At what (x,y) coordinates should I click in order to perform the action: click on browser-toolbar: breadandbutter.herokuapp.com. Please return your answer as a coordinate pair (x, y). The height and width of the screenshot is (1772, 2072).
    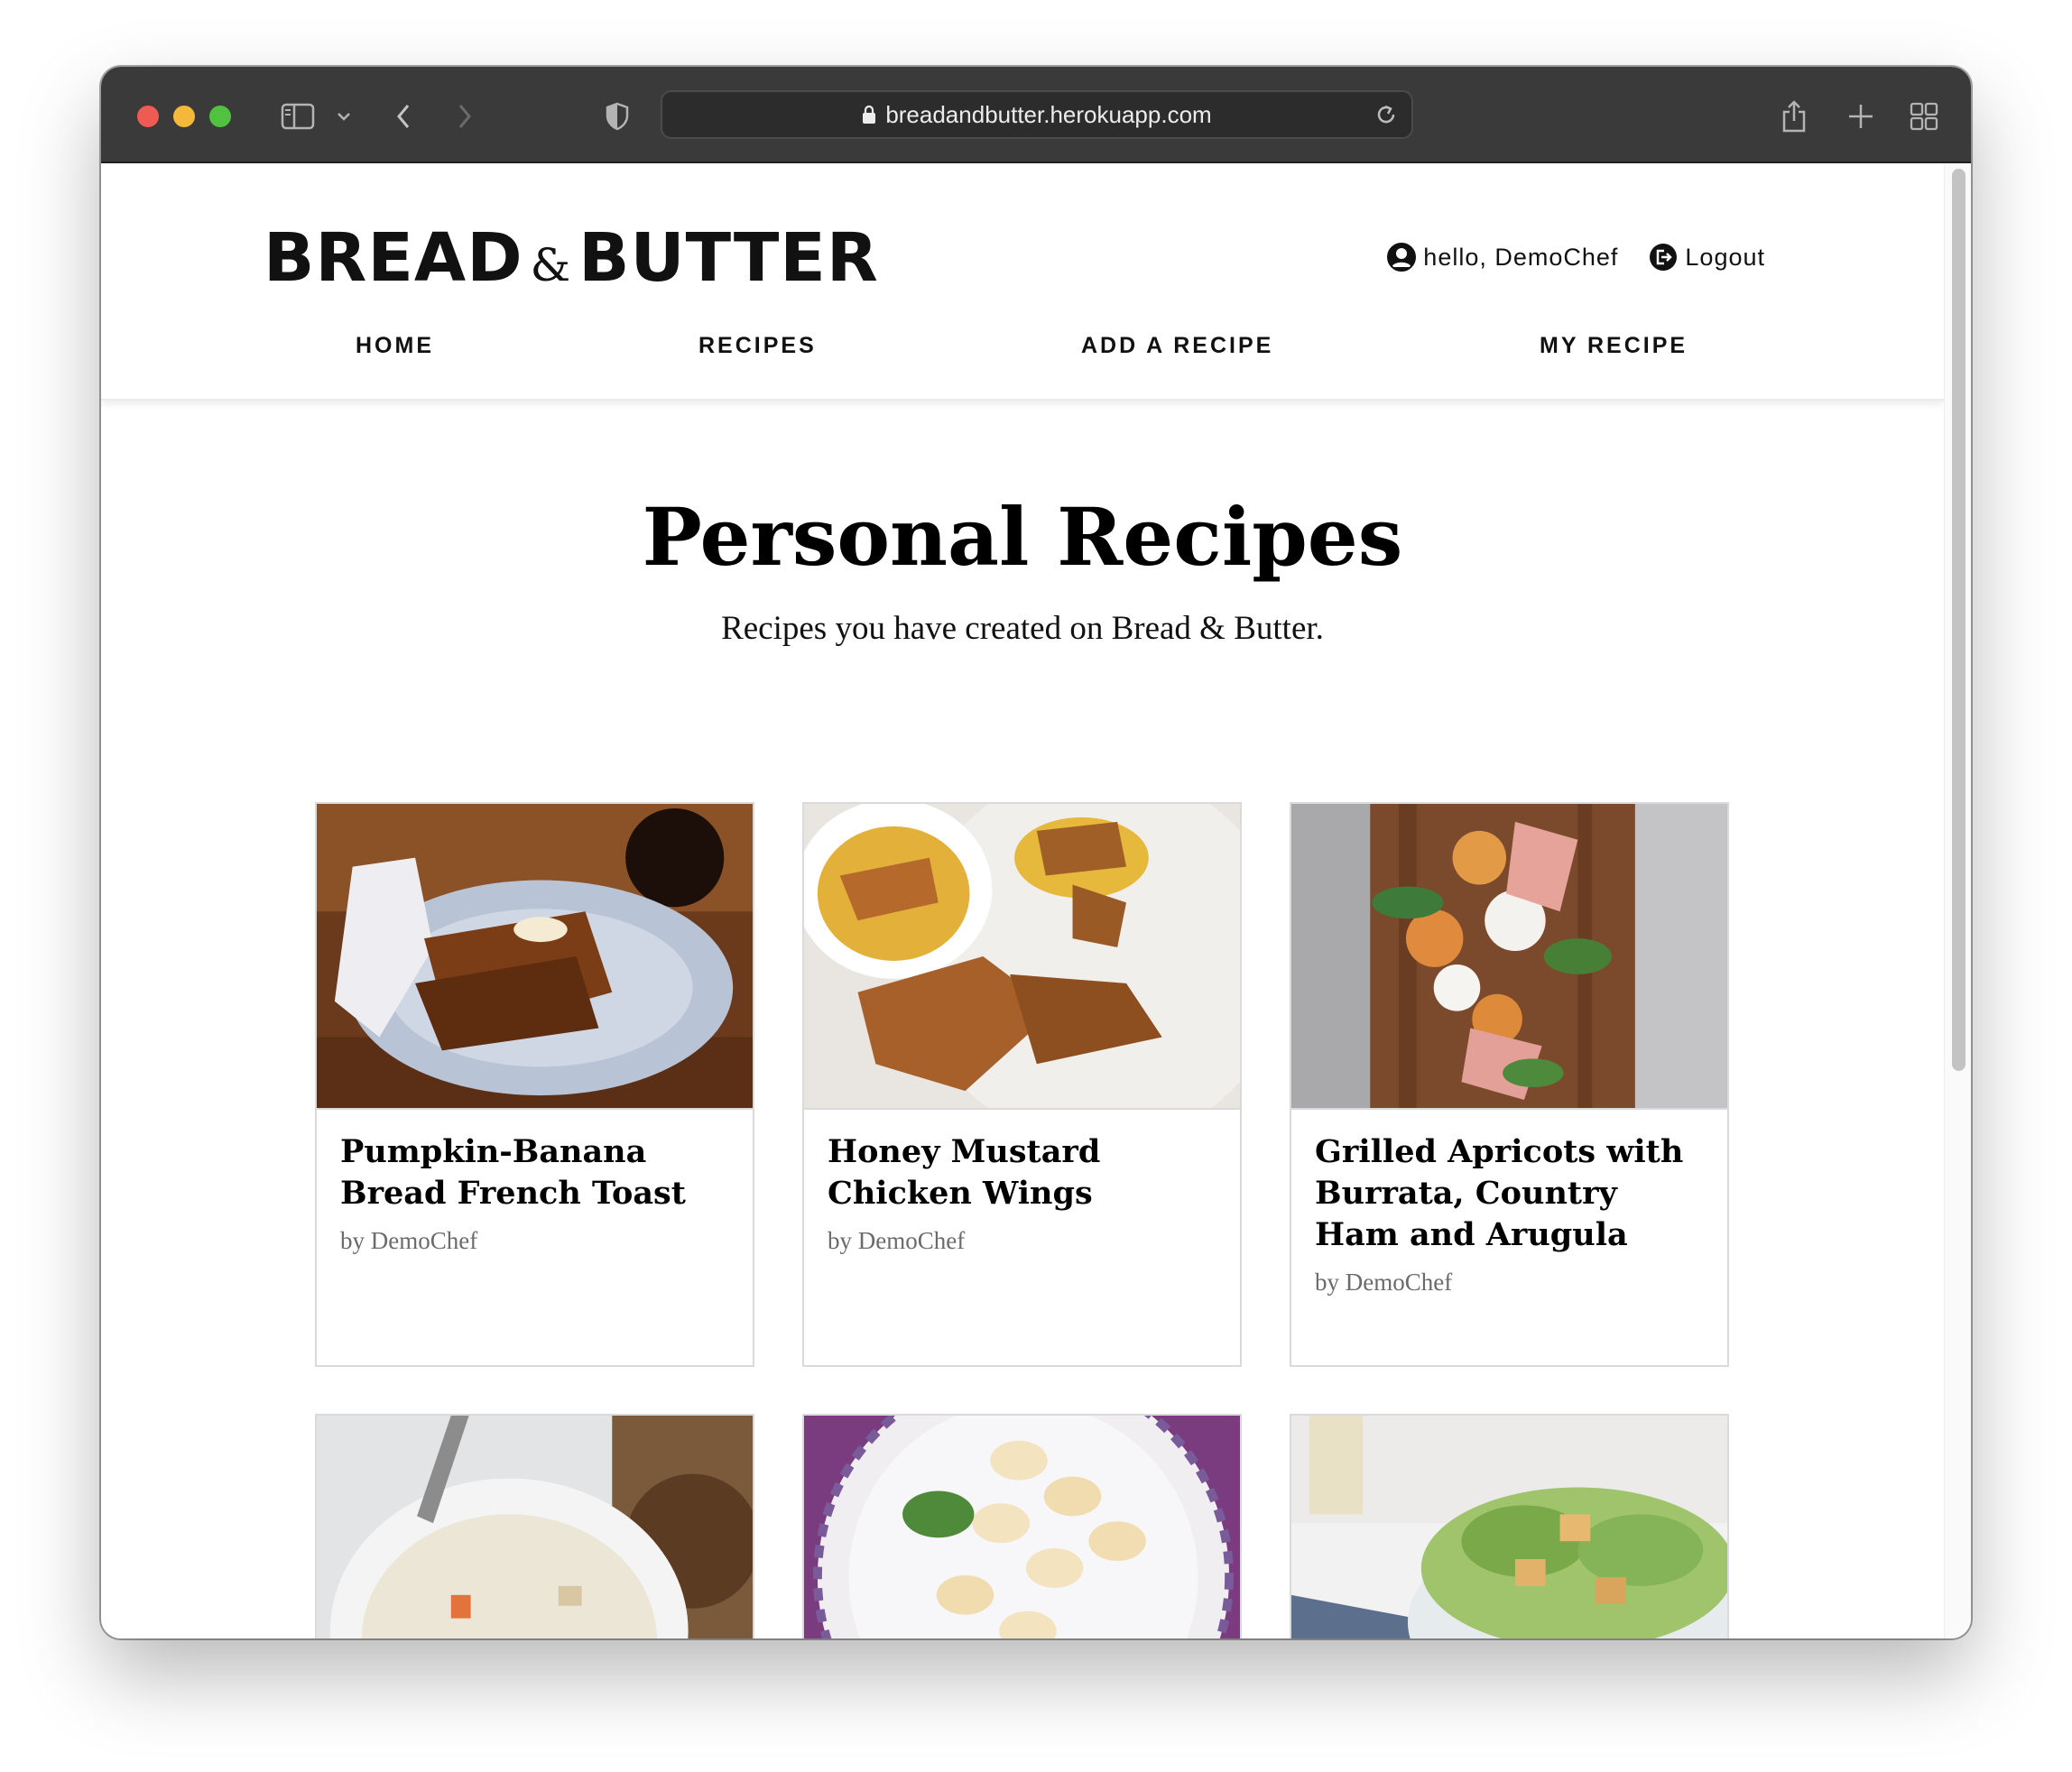
    Looking at the image, I should click on (1036, 115).